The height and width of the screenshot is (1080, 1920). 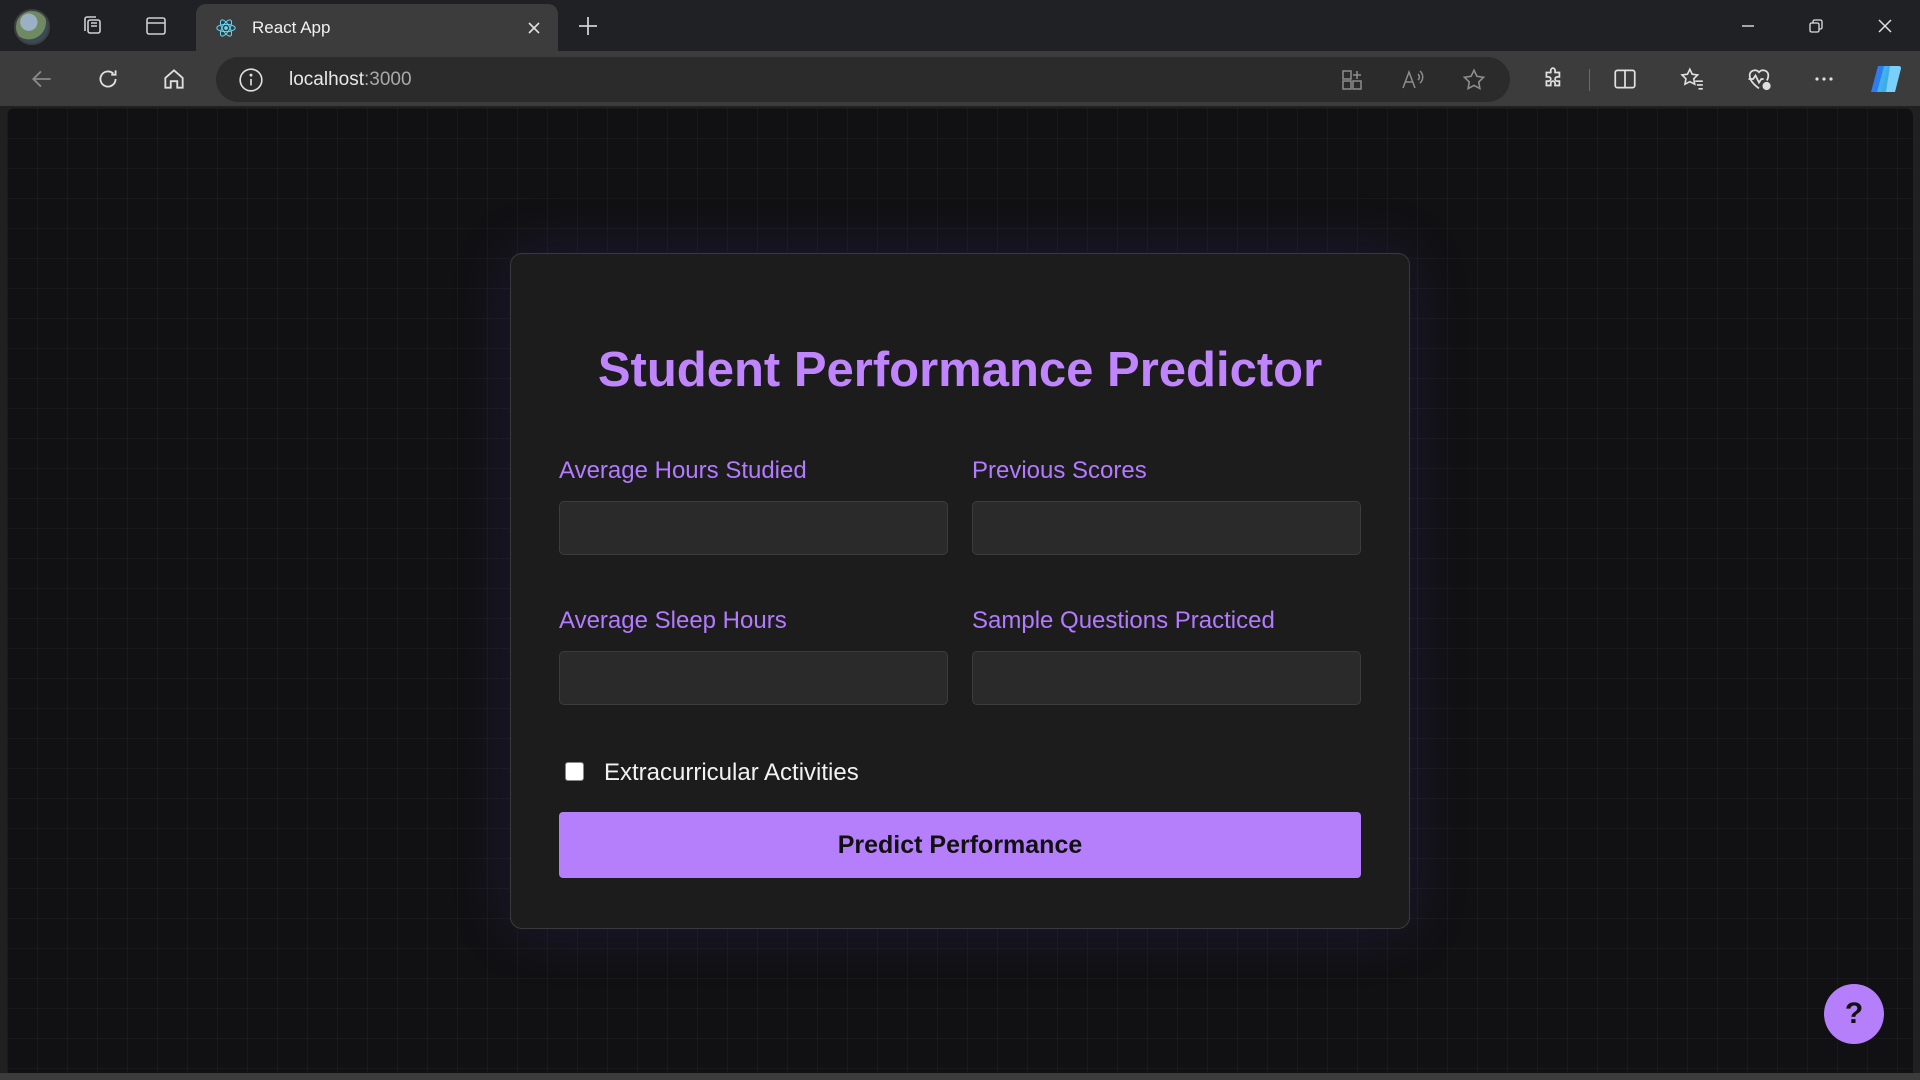 I want to click on star-icon, so click(x=1474, y=80).